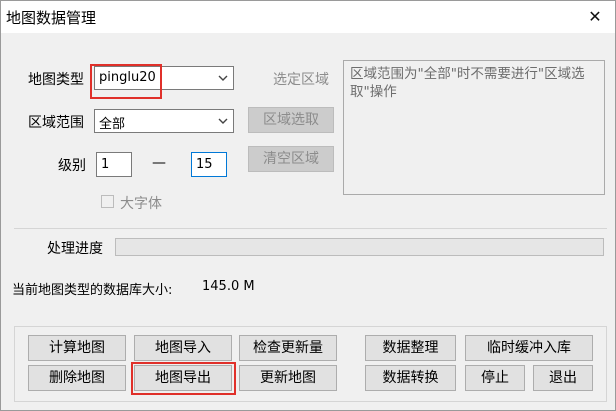  Describe the element at coordinates (563, 378) in the screenshot. I see `exit-button: 退出` at that location.